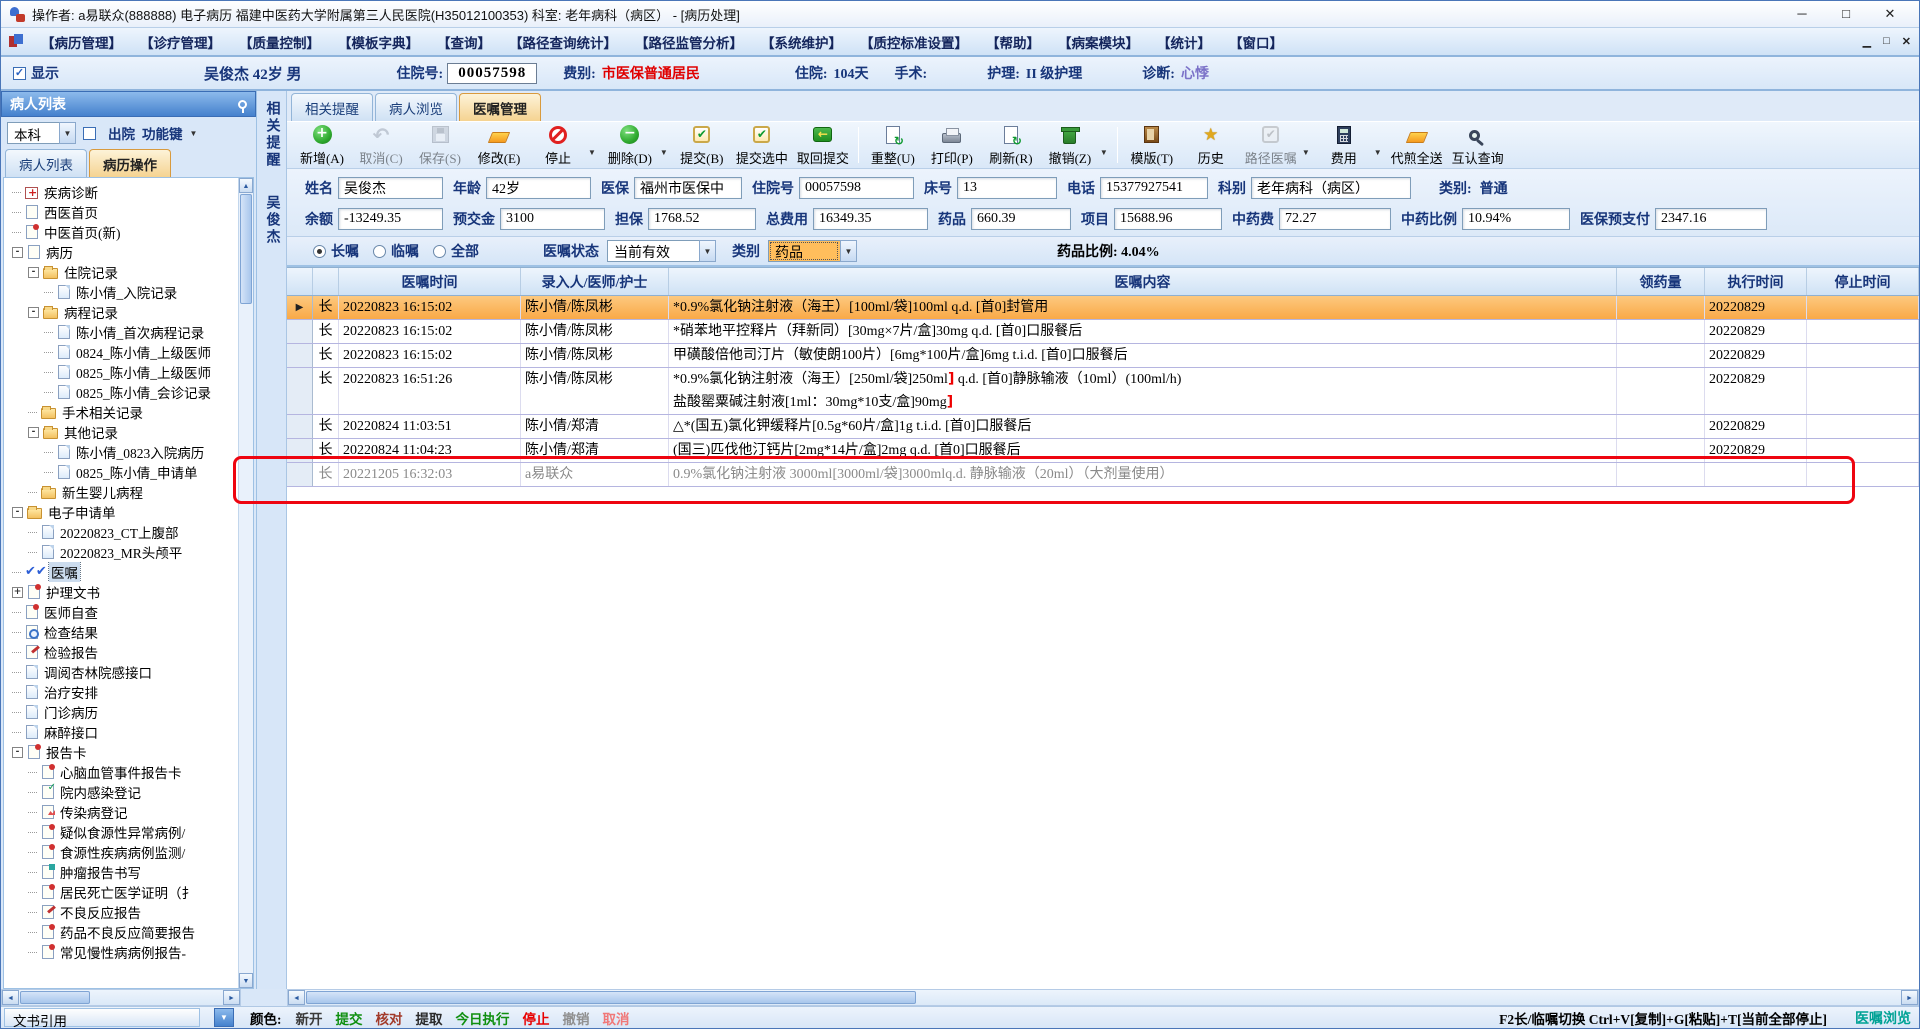 The image size is (1920, 1029). What do you see at coordinates (1863, 281) in the screenshot?
I see `column-header: 停止时间` at bounding box center [1863, 281].